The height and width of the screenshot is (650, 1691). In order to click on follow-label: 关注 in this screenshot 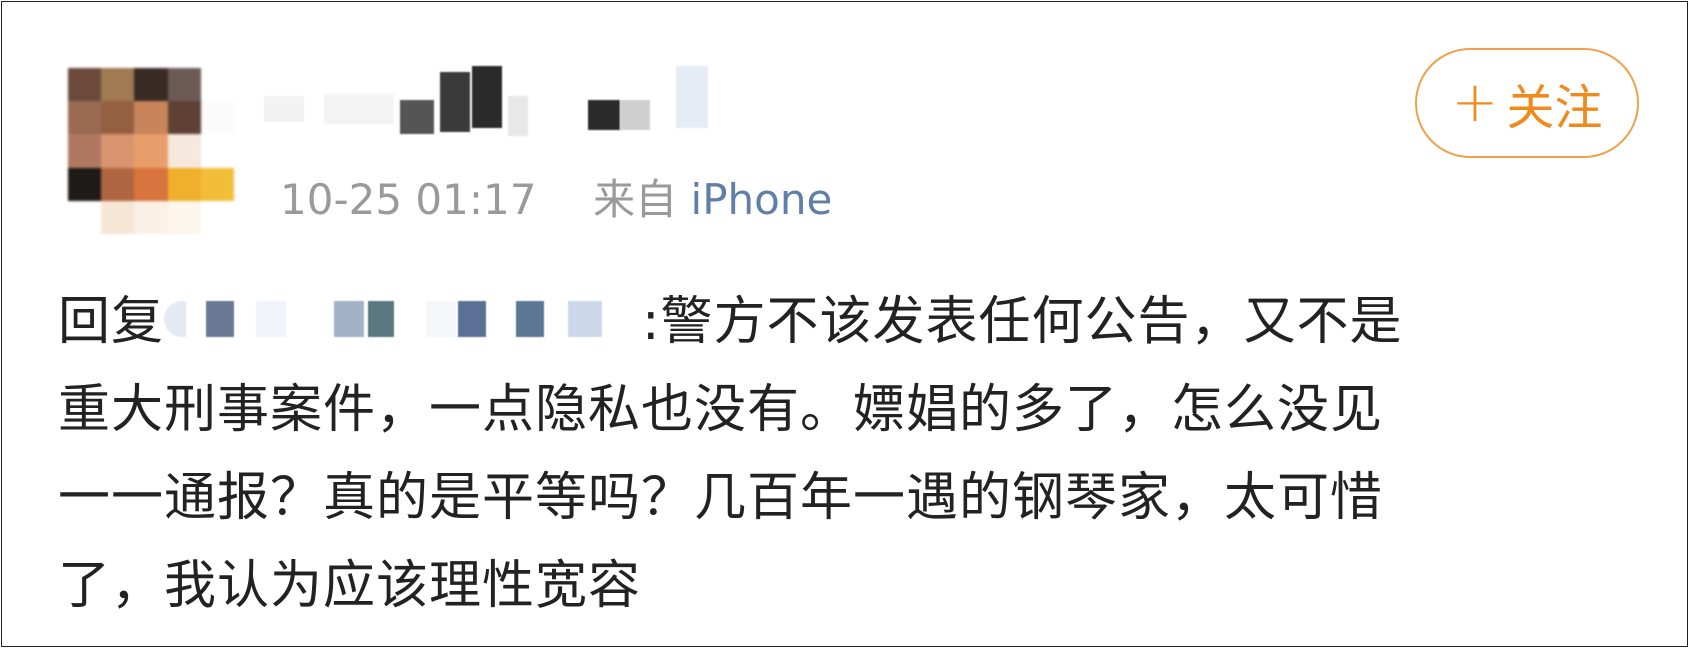, I will do `click(1554, 108)`.